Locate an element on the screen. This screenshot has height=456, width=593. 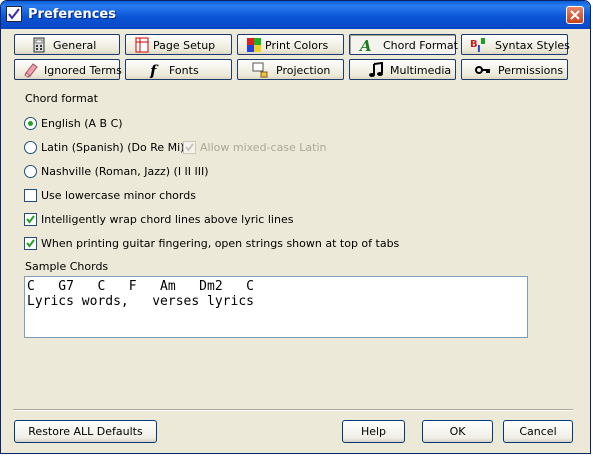
tab-page-setup-label: Page Setup is located at coordinates (184, 45).